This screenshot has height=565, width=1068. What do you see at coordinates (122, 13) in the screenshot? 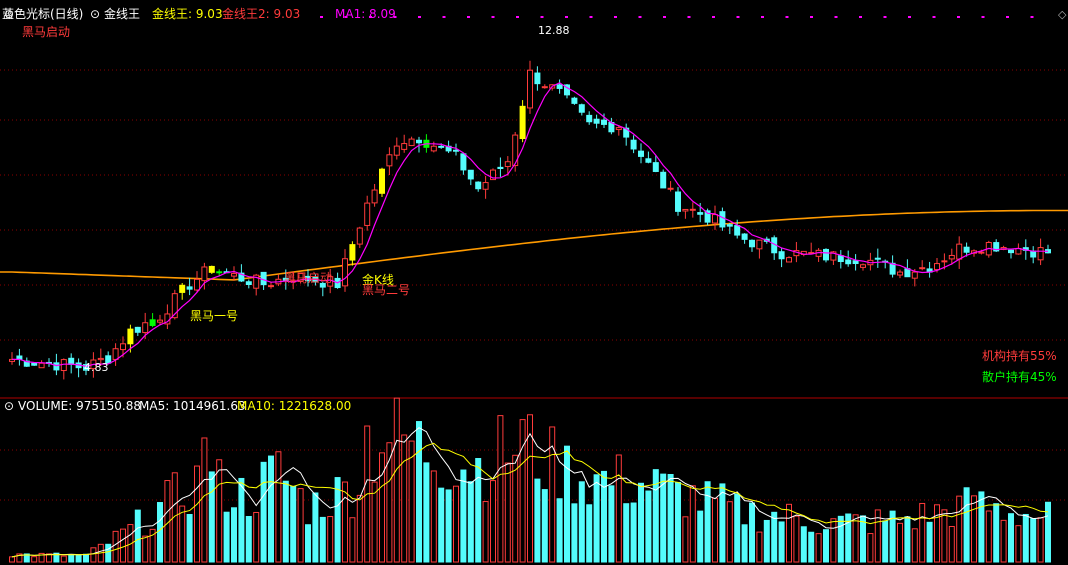
I see `jxw-label: 金线王` at bounding box center [122, 13].